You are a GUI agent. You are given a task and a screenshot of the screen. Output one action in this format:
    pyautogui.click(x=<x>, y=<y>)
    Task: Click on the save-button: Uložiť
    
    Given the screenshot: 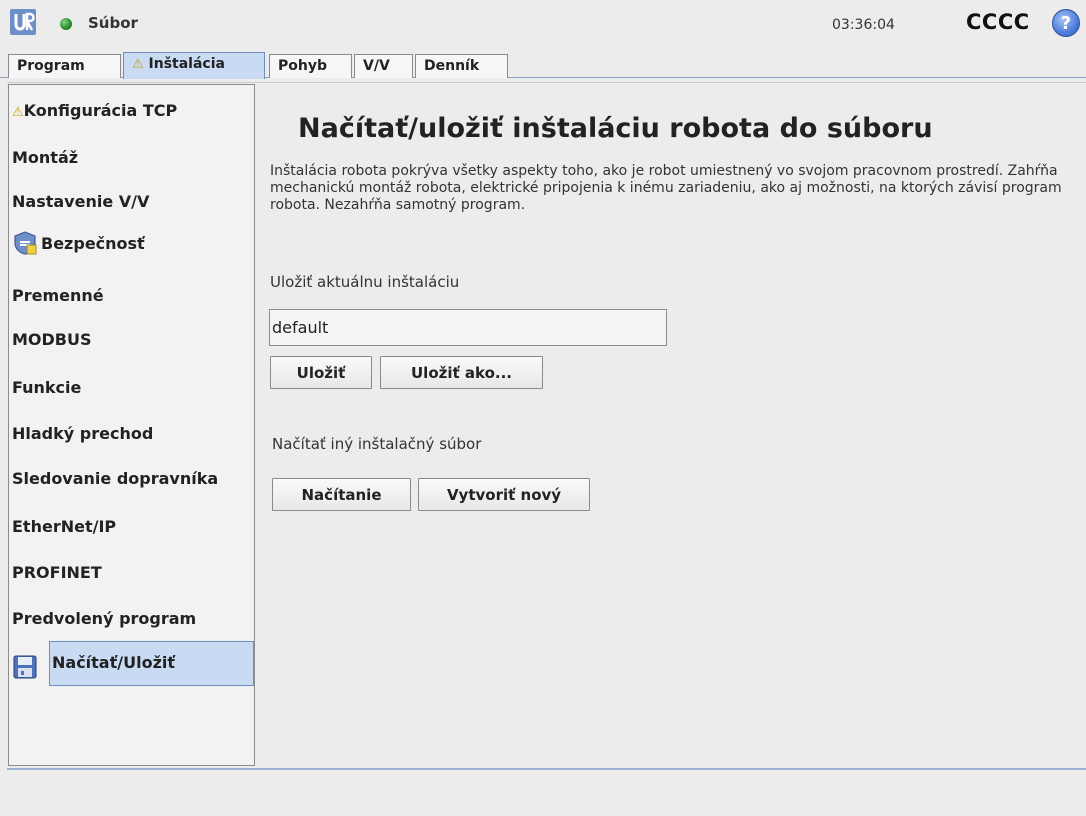 What is the action you would take?
    pyautogui.click(x=321, y=372)
    